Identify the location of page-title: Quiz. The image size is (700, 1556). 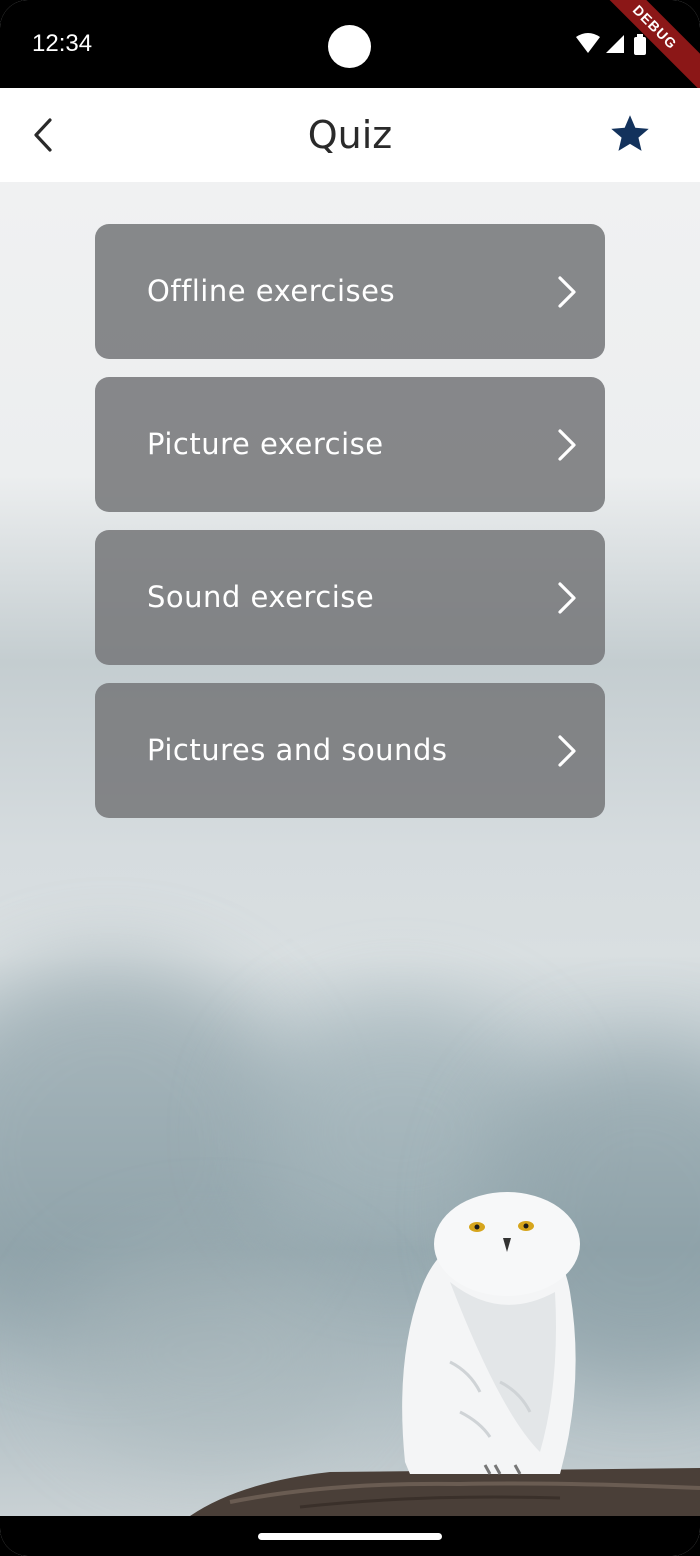
(350, 135).